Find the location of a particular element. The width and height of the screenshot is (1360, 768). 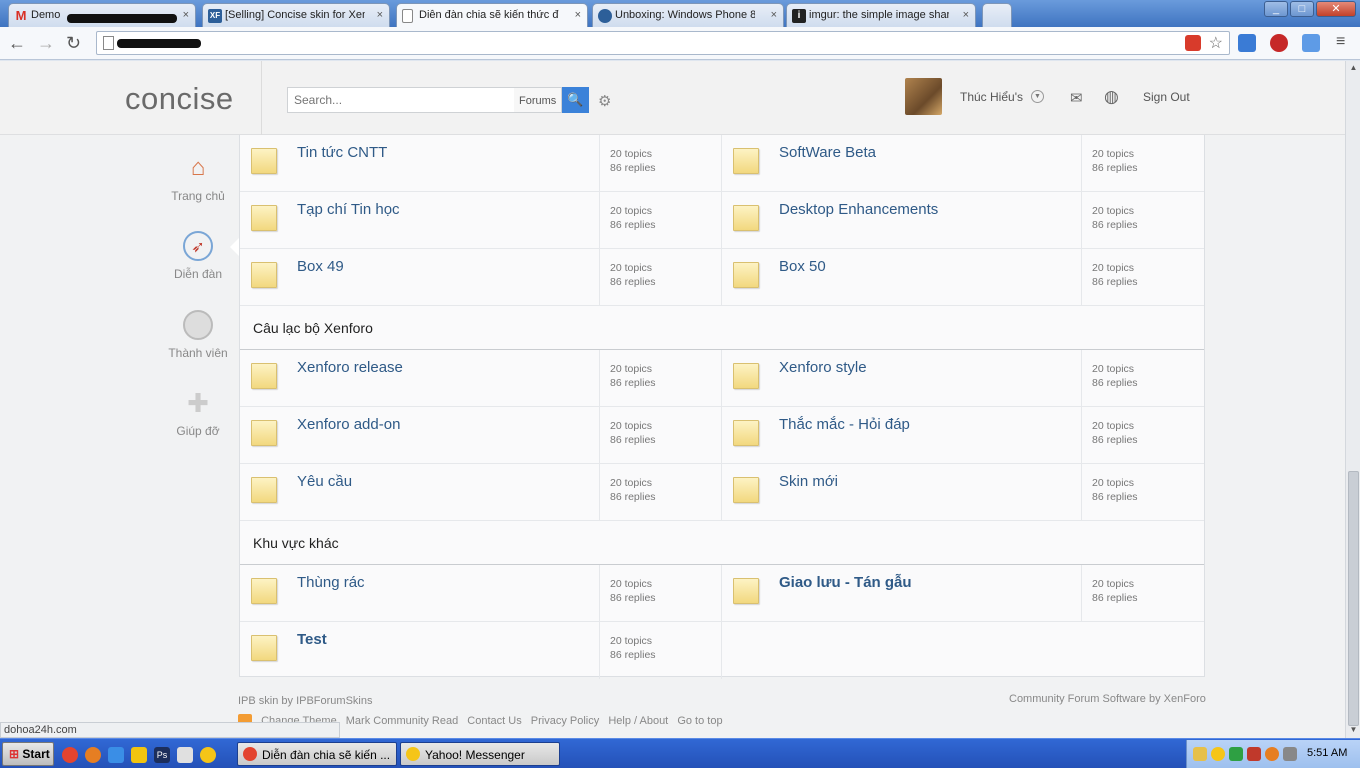

clock: 5:51 AM is located at coordinates (1327, 753).